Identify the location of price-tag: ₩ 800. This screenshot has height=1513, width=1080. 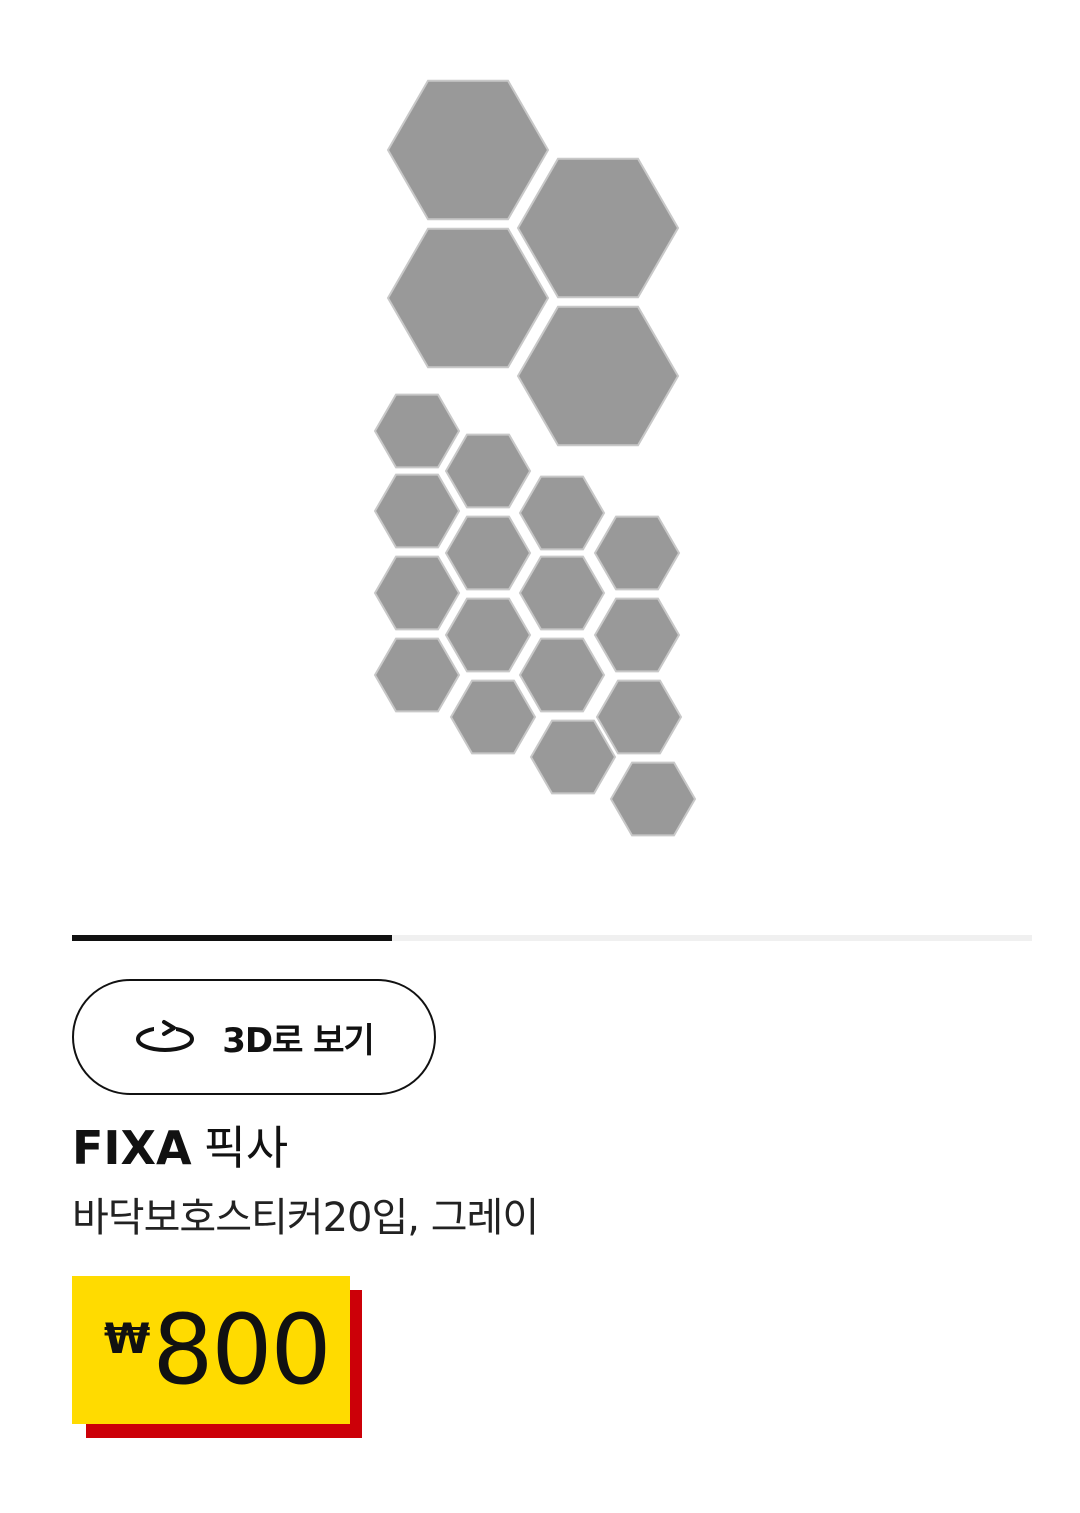
(211, 1350).